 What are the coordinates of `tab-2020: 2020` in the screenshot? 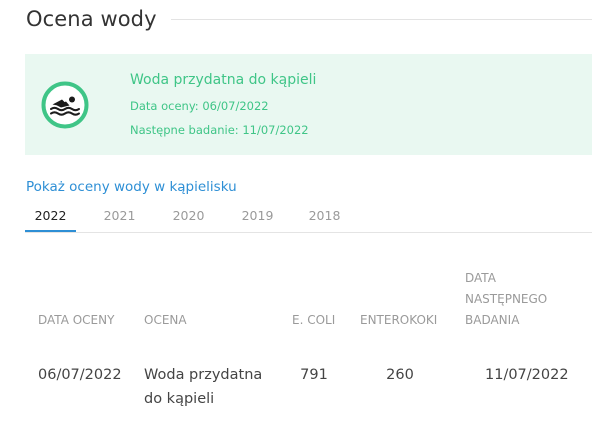 It's located at (188, 216).